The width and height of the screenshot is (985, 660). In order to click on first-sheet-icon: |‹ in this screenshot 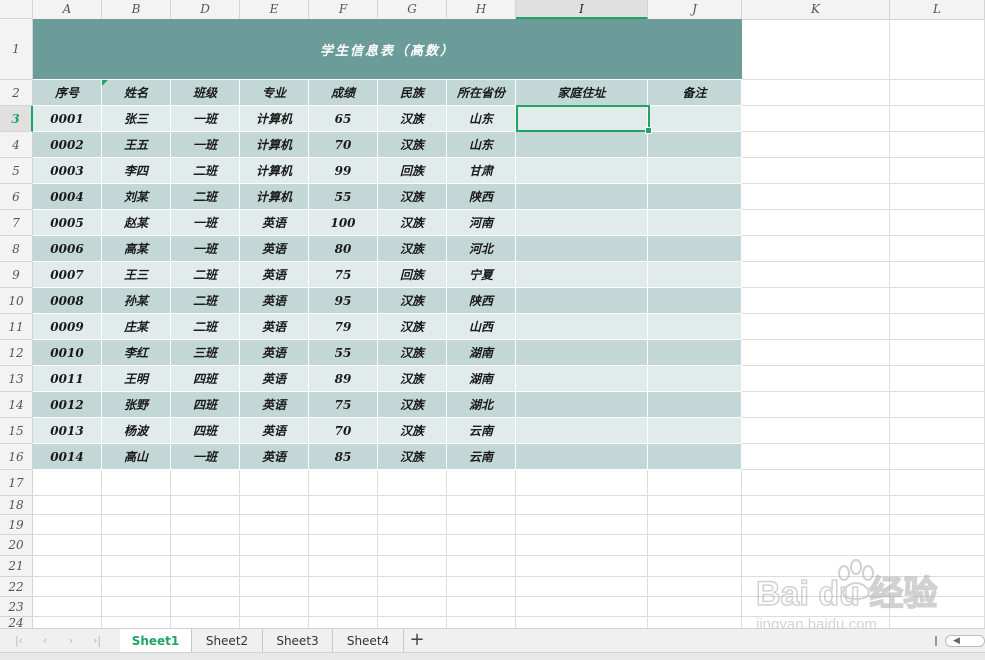, I will do `click(19, 641)`.